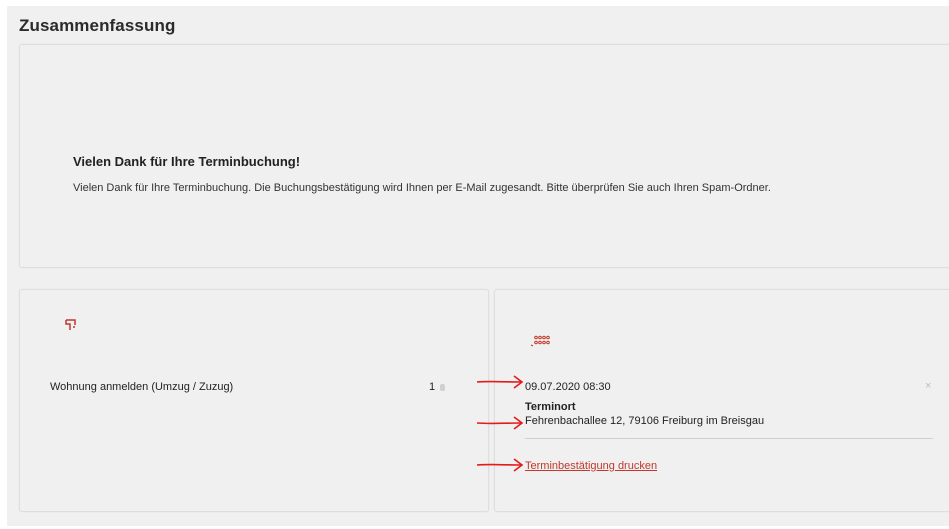  What do you see at coordinates (591, 466) in the screenshot?
I see `print-confirmation-link: Terminbestätigung drucken` at bounding box center [591, 466].